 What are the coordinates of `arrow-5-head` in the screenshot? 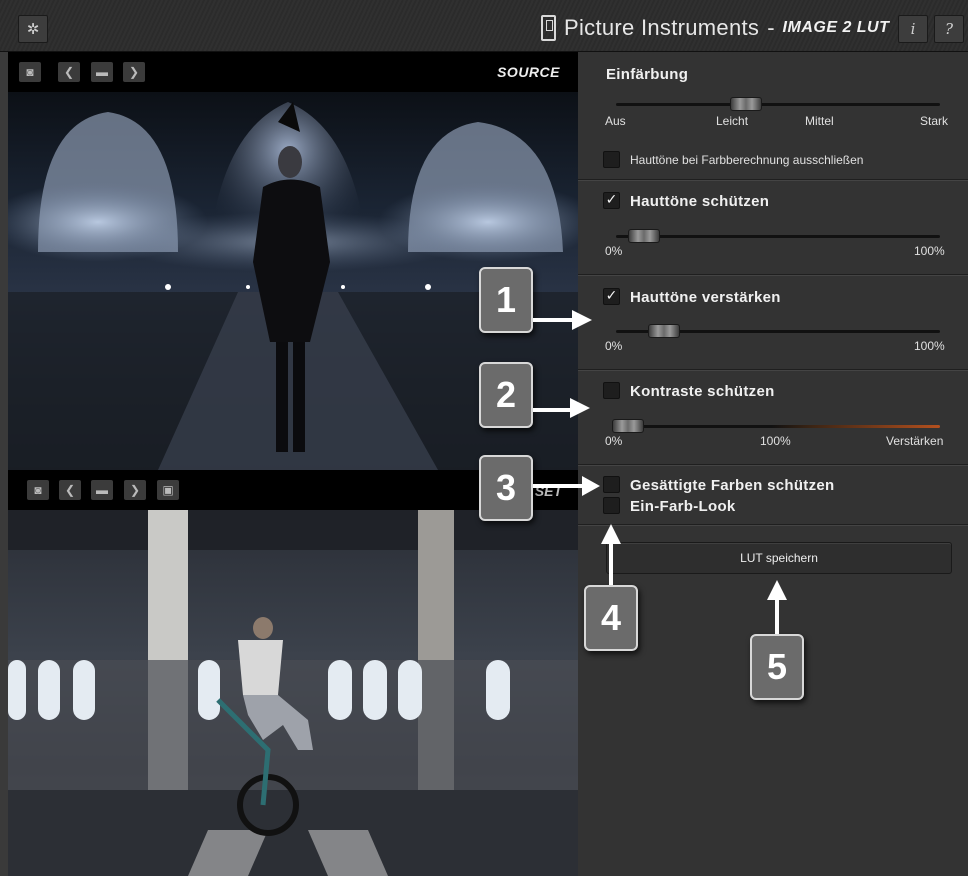 It's located at (777, 590).